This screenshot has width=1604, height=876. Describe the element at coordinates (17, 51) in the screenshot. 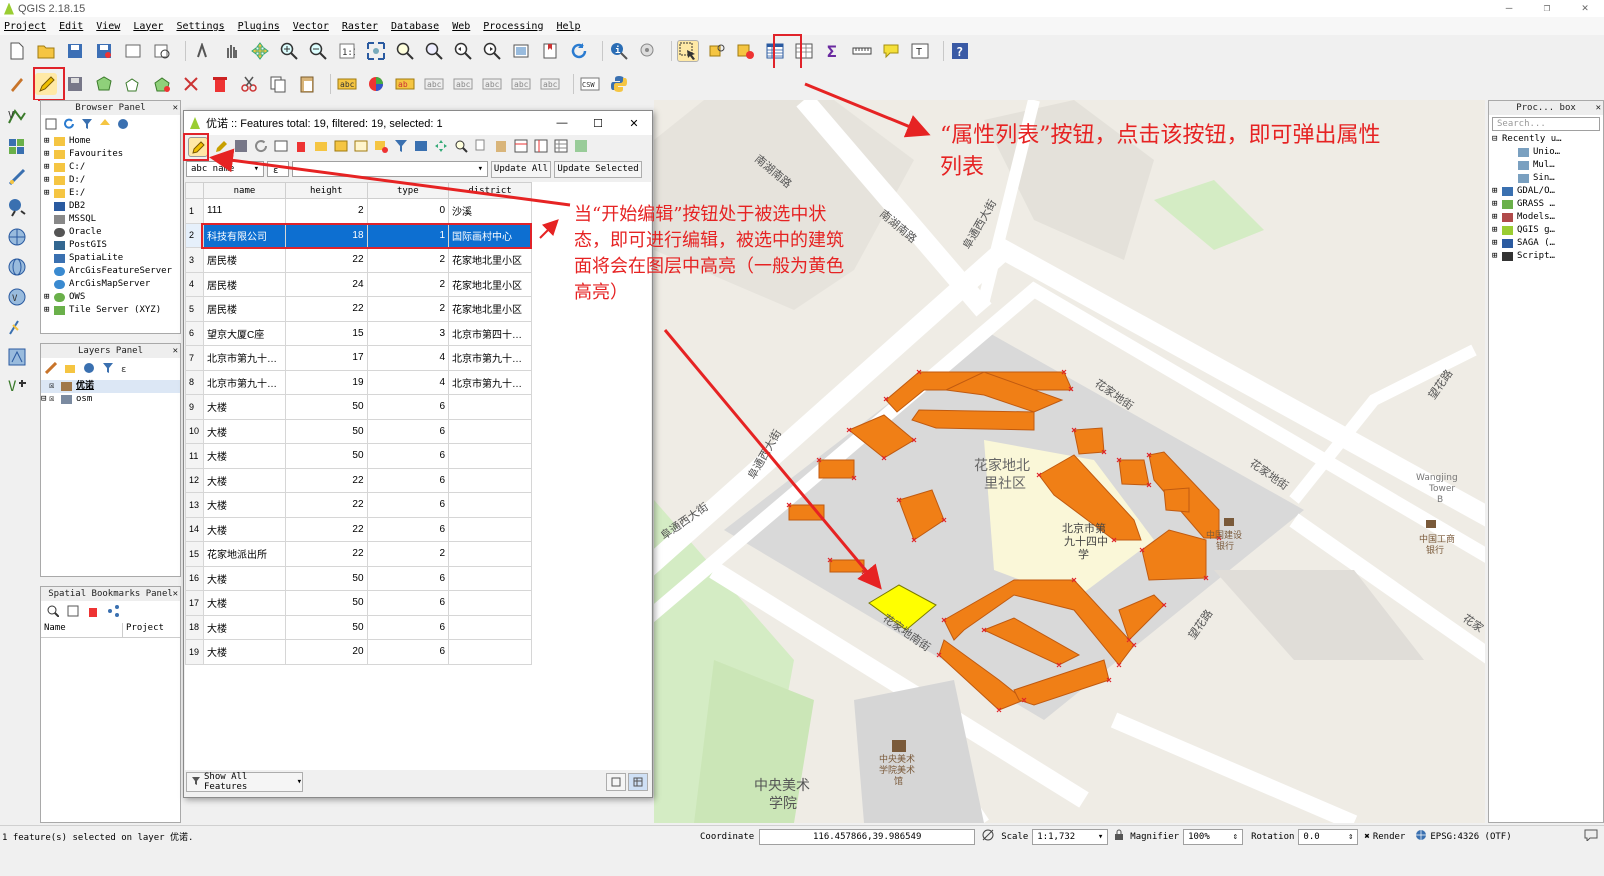

I see `new-project-icon` at that location.